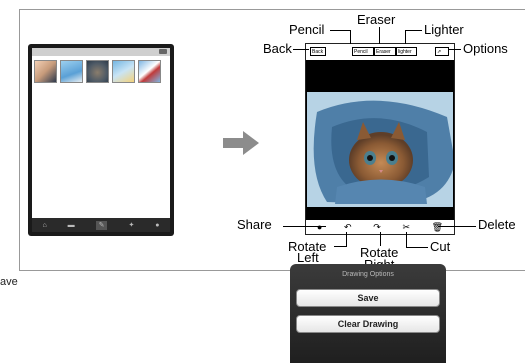 The image size is (525, 363). What do you see at coordinates (157, 225) in the screenshot?
I see `info-icon: ●` at bounding box center [157, 225].